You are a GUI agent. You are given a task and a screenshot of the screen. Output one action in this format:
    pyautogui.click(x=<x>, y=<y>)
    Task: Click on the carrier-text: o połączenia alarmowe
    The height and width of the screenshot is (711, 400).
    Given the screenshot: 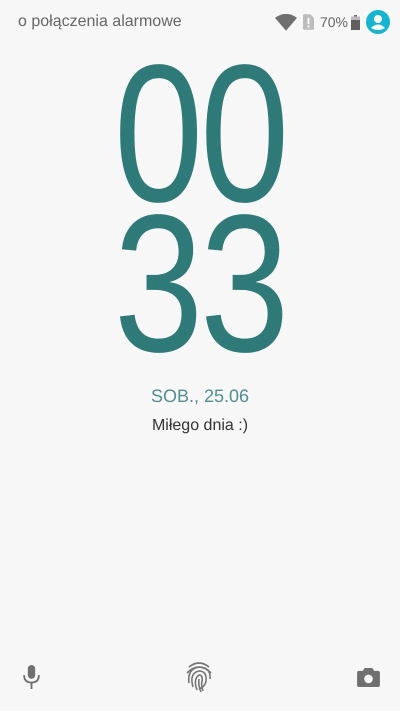 What is the action you would take?
    pyautogui.click(x=100, y=22)
    